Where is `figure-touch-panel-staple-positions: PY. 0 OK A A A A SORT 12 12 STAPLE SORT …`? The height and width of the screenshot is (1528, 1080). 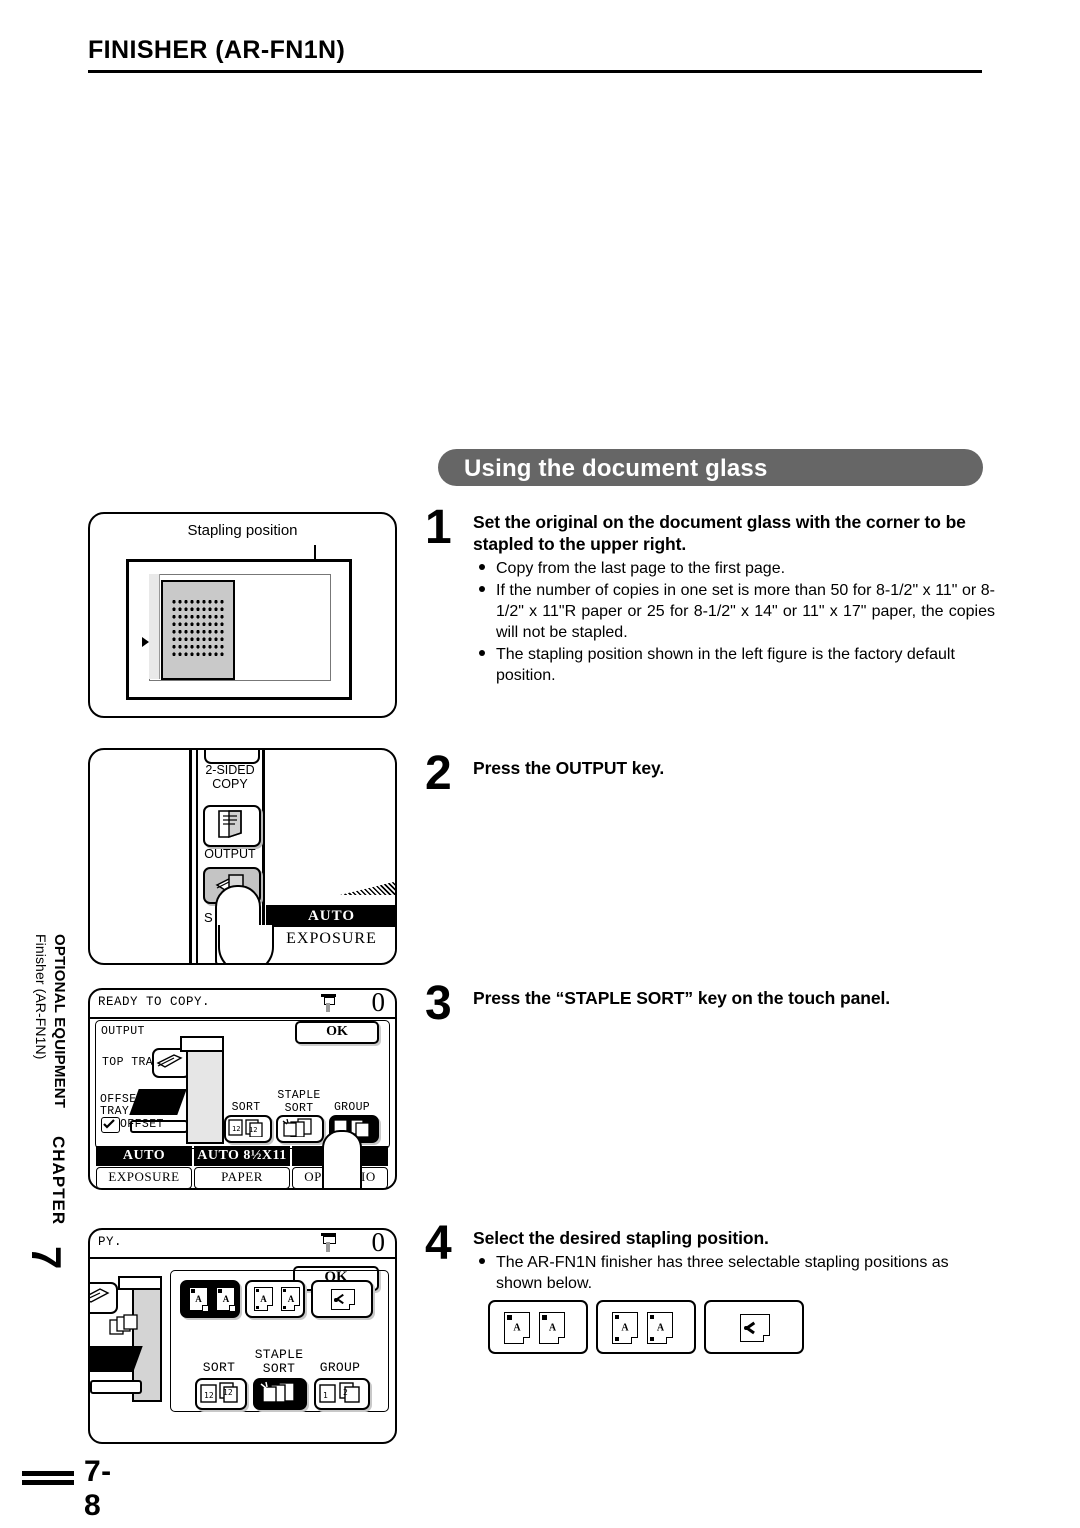
figure-touch-panel-staple-positions: PY. 0 OK A A A A SORT 12 12 STAPLE SORT … is located at coordinates (242, 1336).